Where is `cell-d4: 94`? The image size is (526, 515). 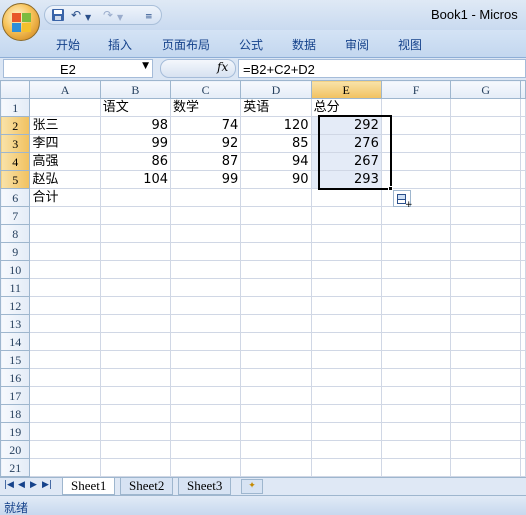 cell-d4: 94 is located at coordinates (276, 161).